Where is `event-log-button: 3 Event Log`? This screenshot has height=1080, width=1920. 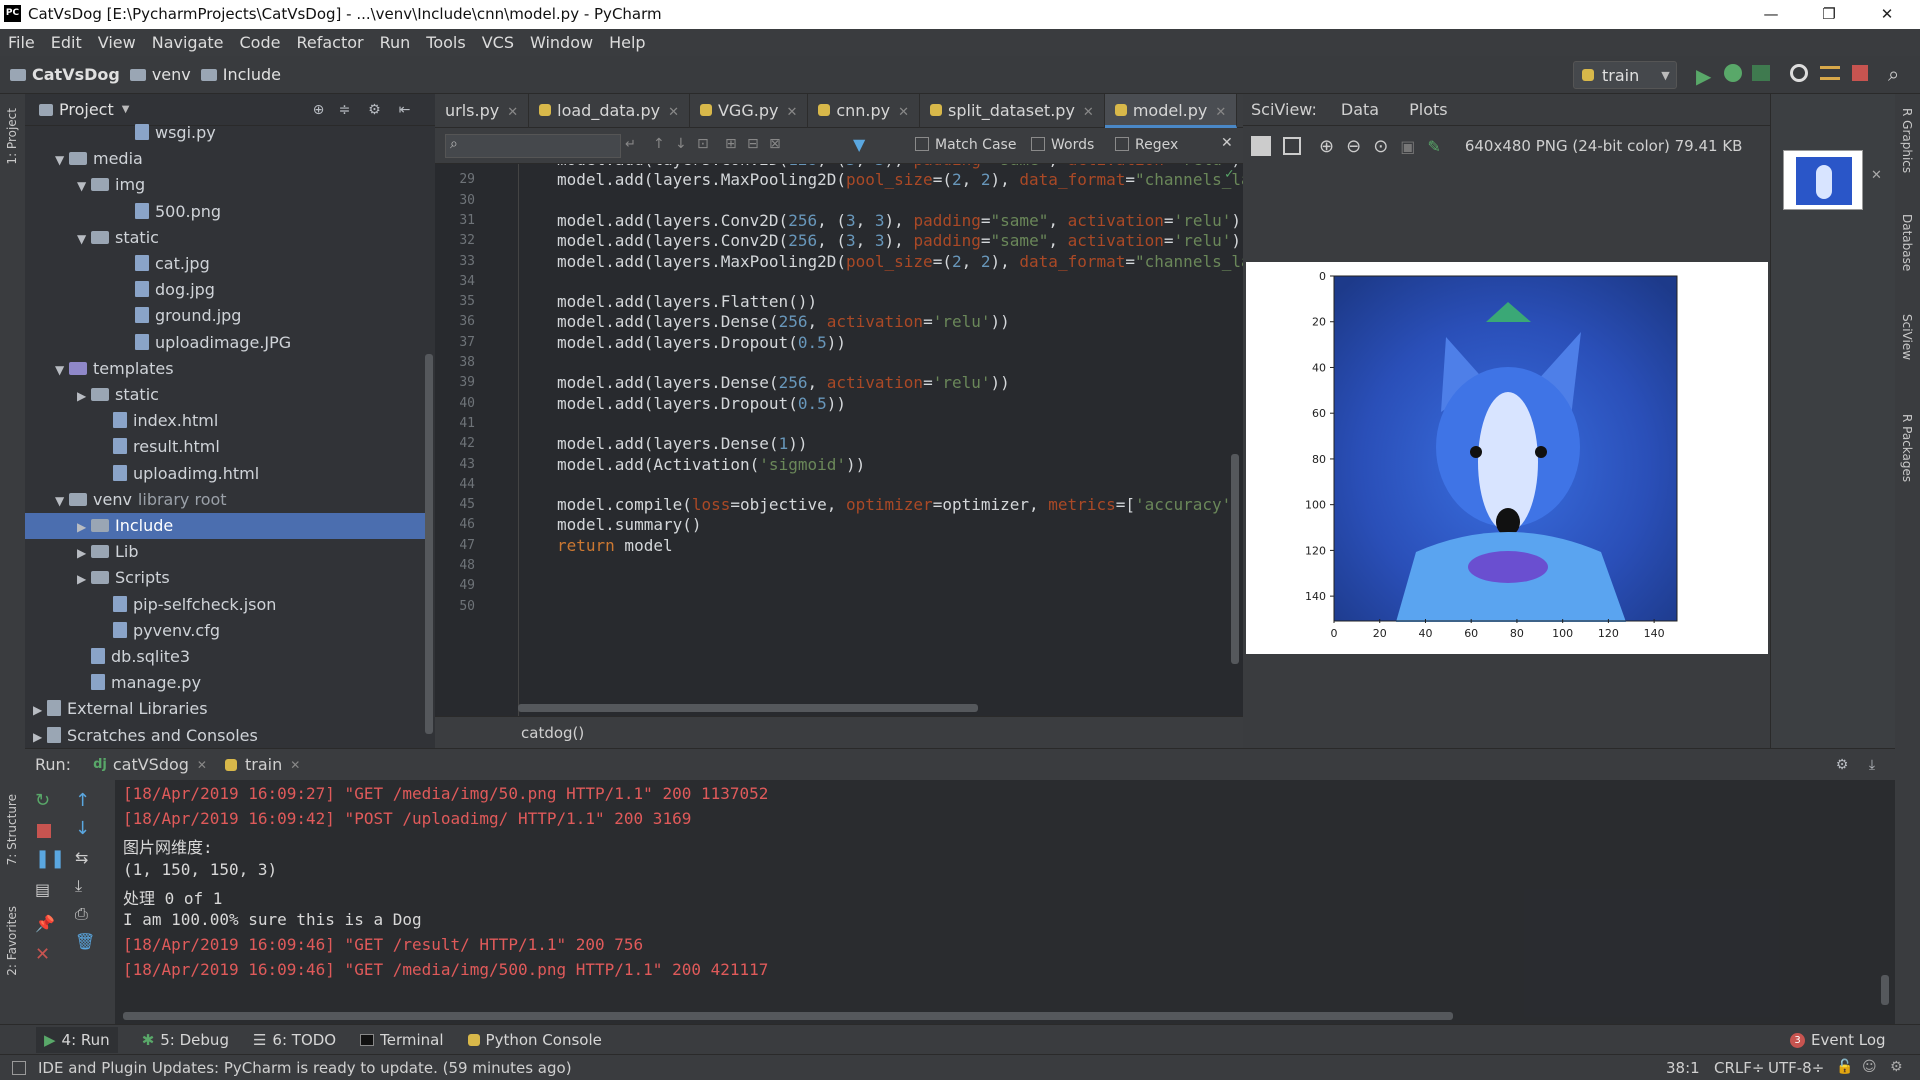
event-log-button: 3 Event Log is located at coordinates (1838, 1040).